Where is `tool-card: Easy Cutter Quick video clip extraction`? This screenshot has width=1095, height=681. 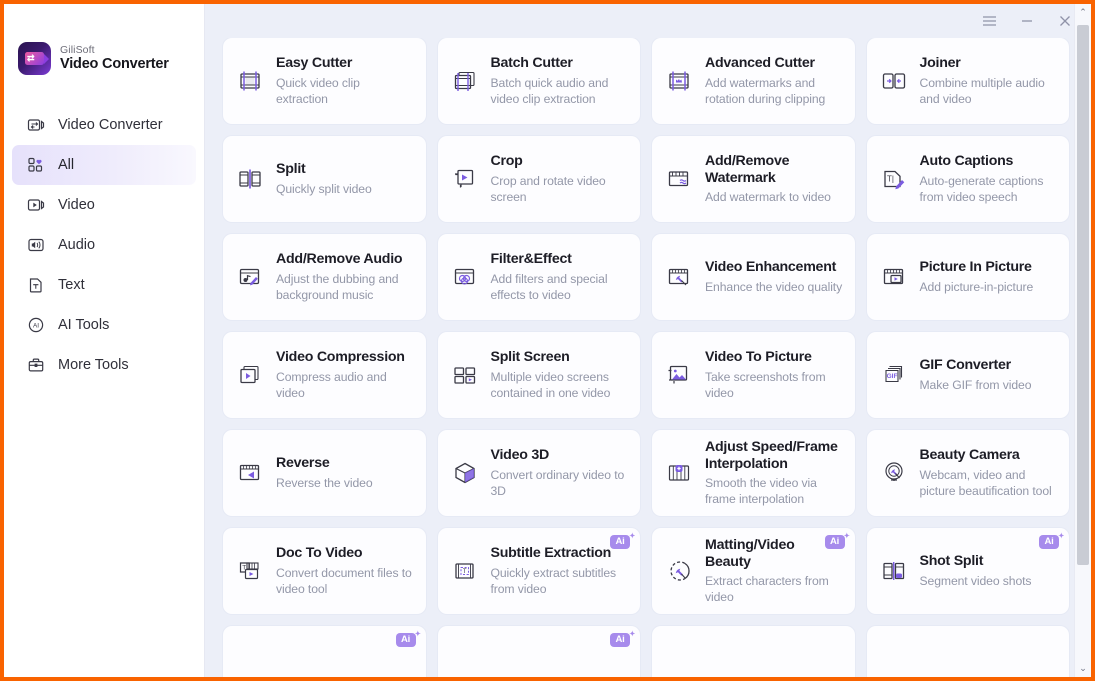 tool-card: Easy Cutter Quick video clip extraction is located at coordinates (324, 81).